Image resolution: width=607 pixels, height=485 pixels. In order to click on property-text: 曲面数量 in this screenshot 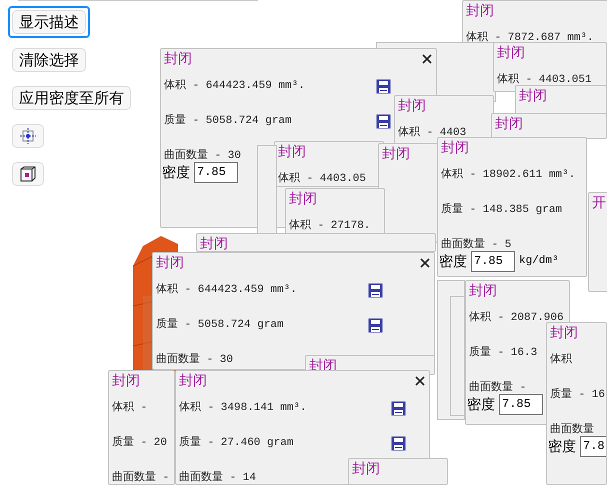, I will do `click(572, 430)`.